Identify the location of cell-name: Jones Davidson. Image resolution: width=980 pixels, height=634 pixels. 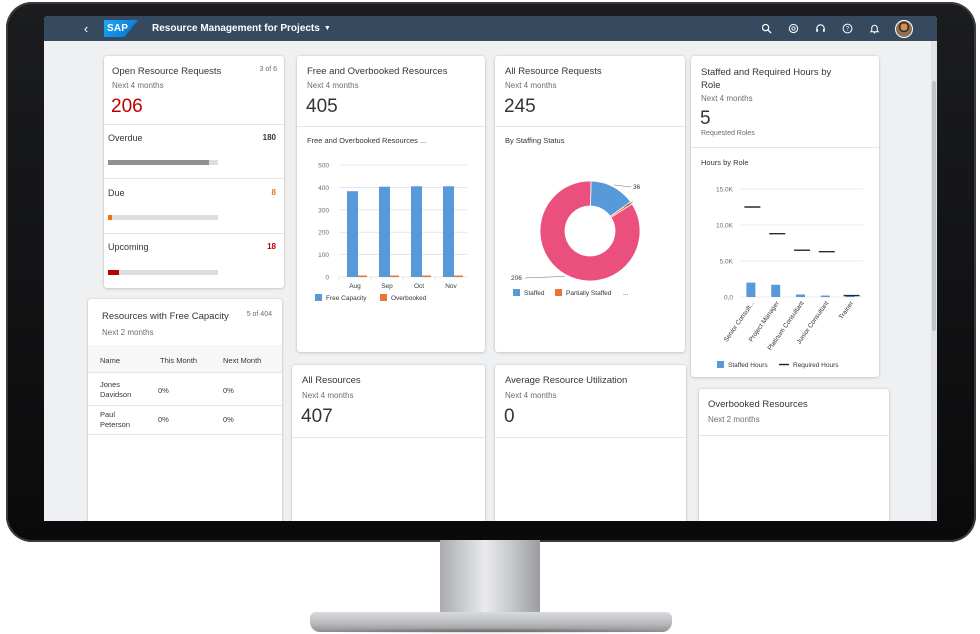
(116, 389).